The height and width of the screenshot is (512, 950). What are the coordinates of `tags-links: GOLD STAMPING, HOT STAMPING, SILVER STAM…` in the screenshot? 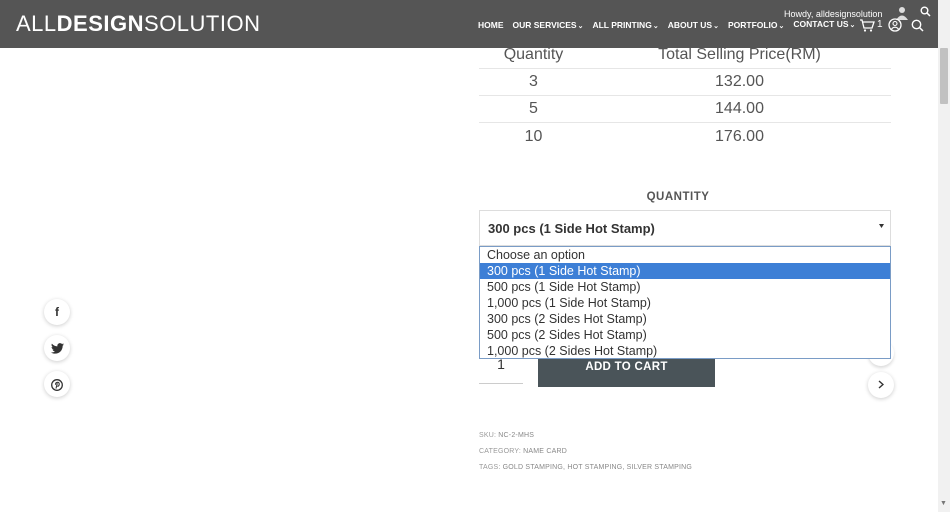 It's located at (597, 467).